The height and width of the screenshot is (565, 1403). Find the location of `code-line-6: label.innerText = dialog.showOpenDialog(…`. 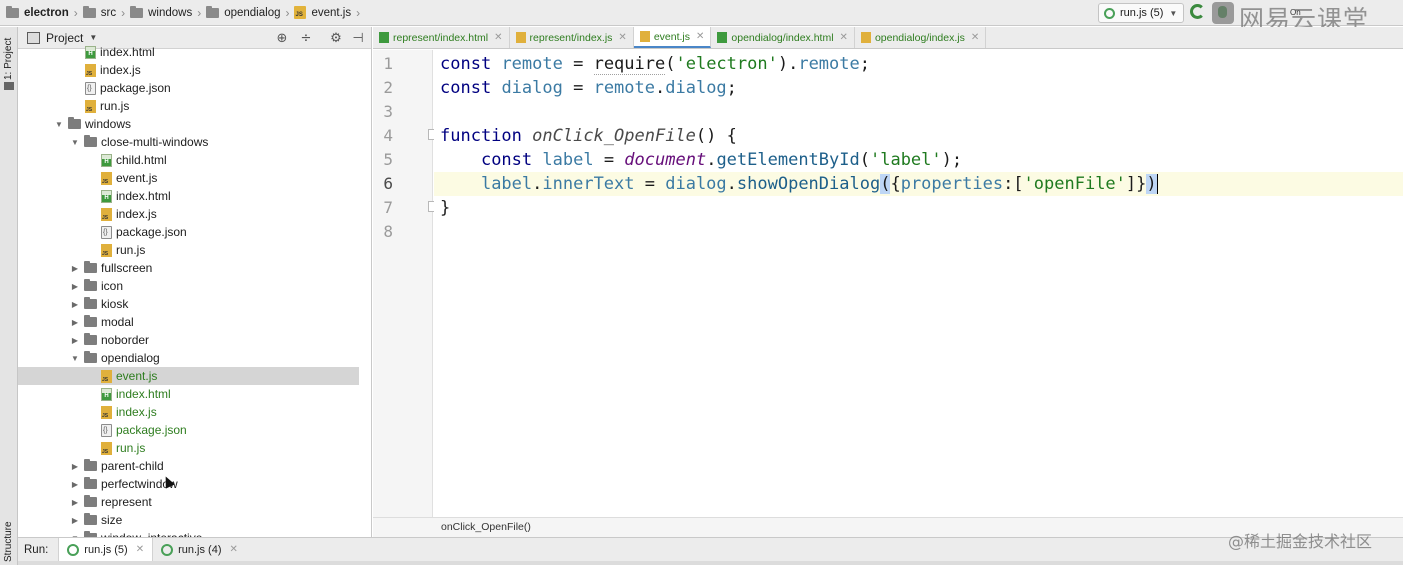

code-line-6: label.innerText = dialog.showOpenDialog(… is located at coordinates (799, 184).